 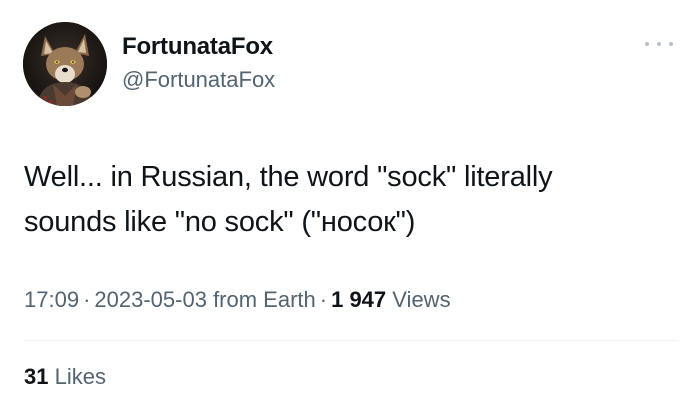 I want to click on fox-avatar-icon, so click(x=65, y=64).